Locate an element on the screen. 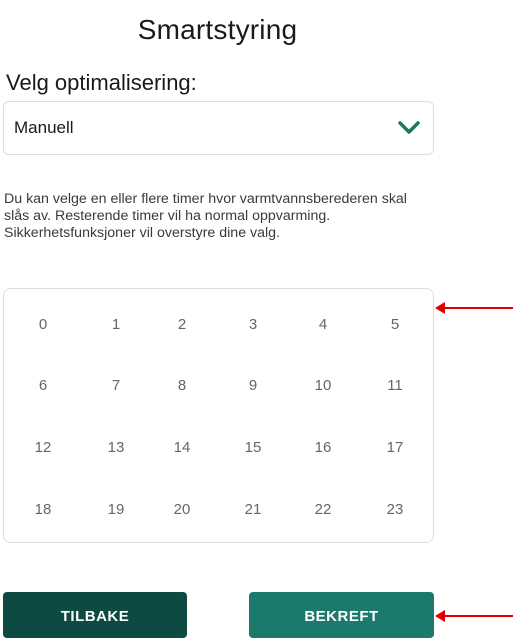  hour-cell: 20 is located at coordinates (182, 509).